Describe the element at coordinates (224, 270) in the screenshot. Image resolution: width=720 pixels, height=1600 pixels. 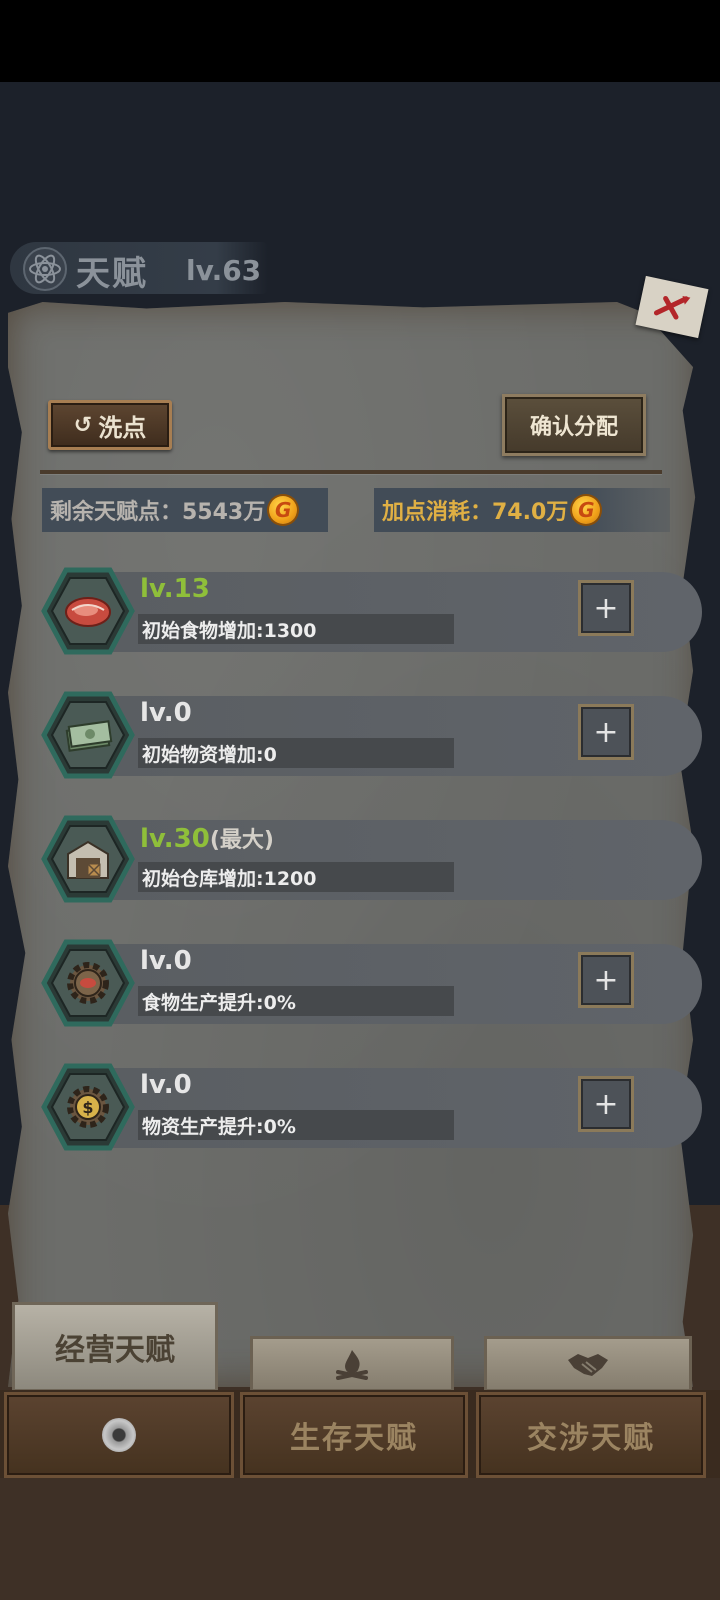
I see `talent-level: lv.63` at that location.